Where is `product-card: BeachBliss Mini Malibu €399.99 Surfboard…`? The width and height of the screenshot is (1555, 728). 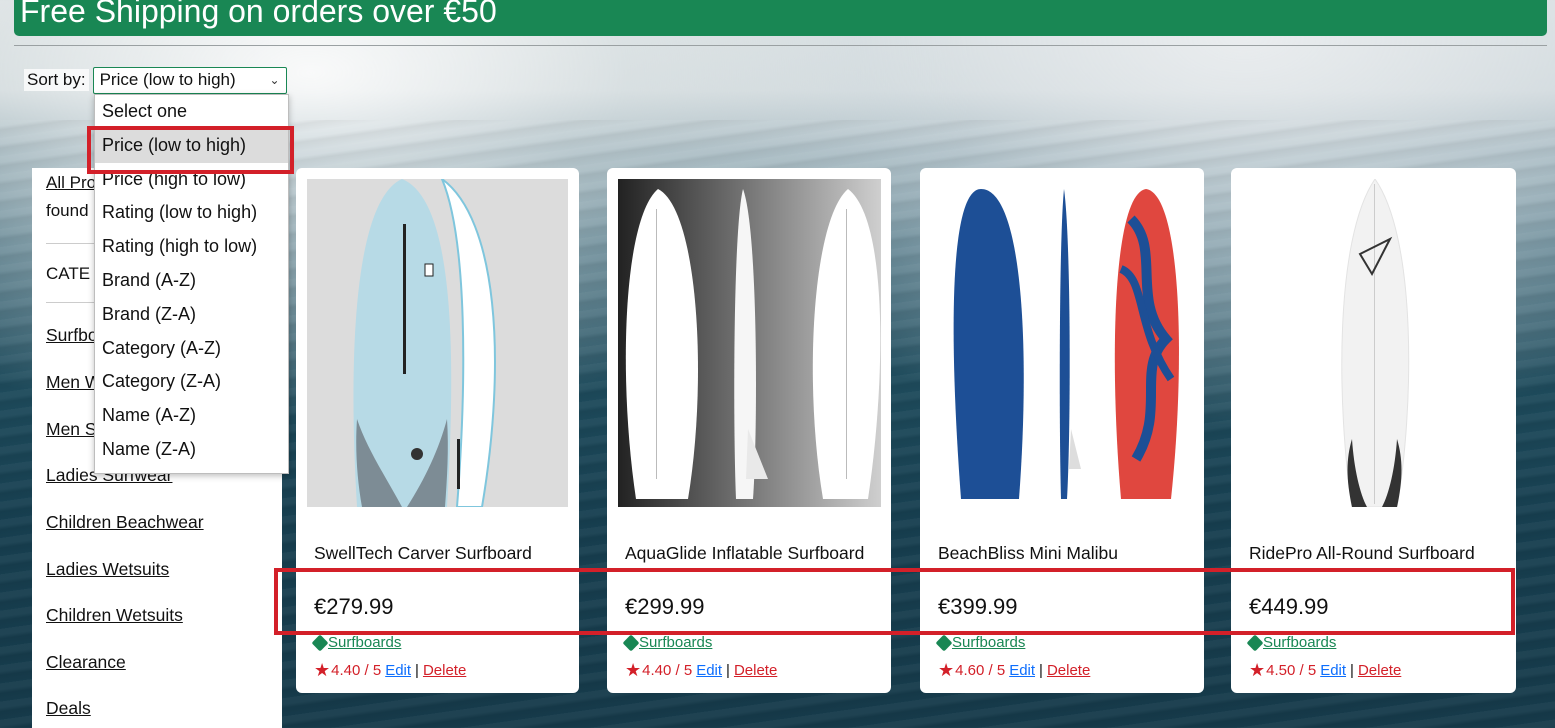 product-card: BeachBliss Mini Malibu €399.99 Surfboard… is located at coordinates (1062, 430).